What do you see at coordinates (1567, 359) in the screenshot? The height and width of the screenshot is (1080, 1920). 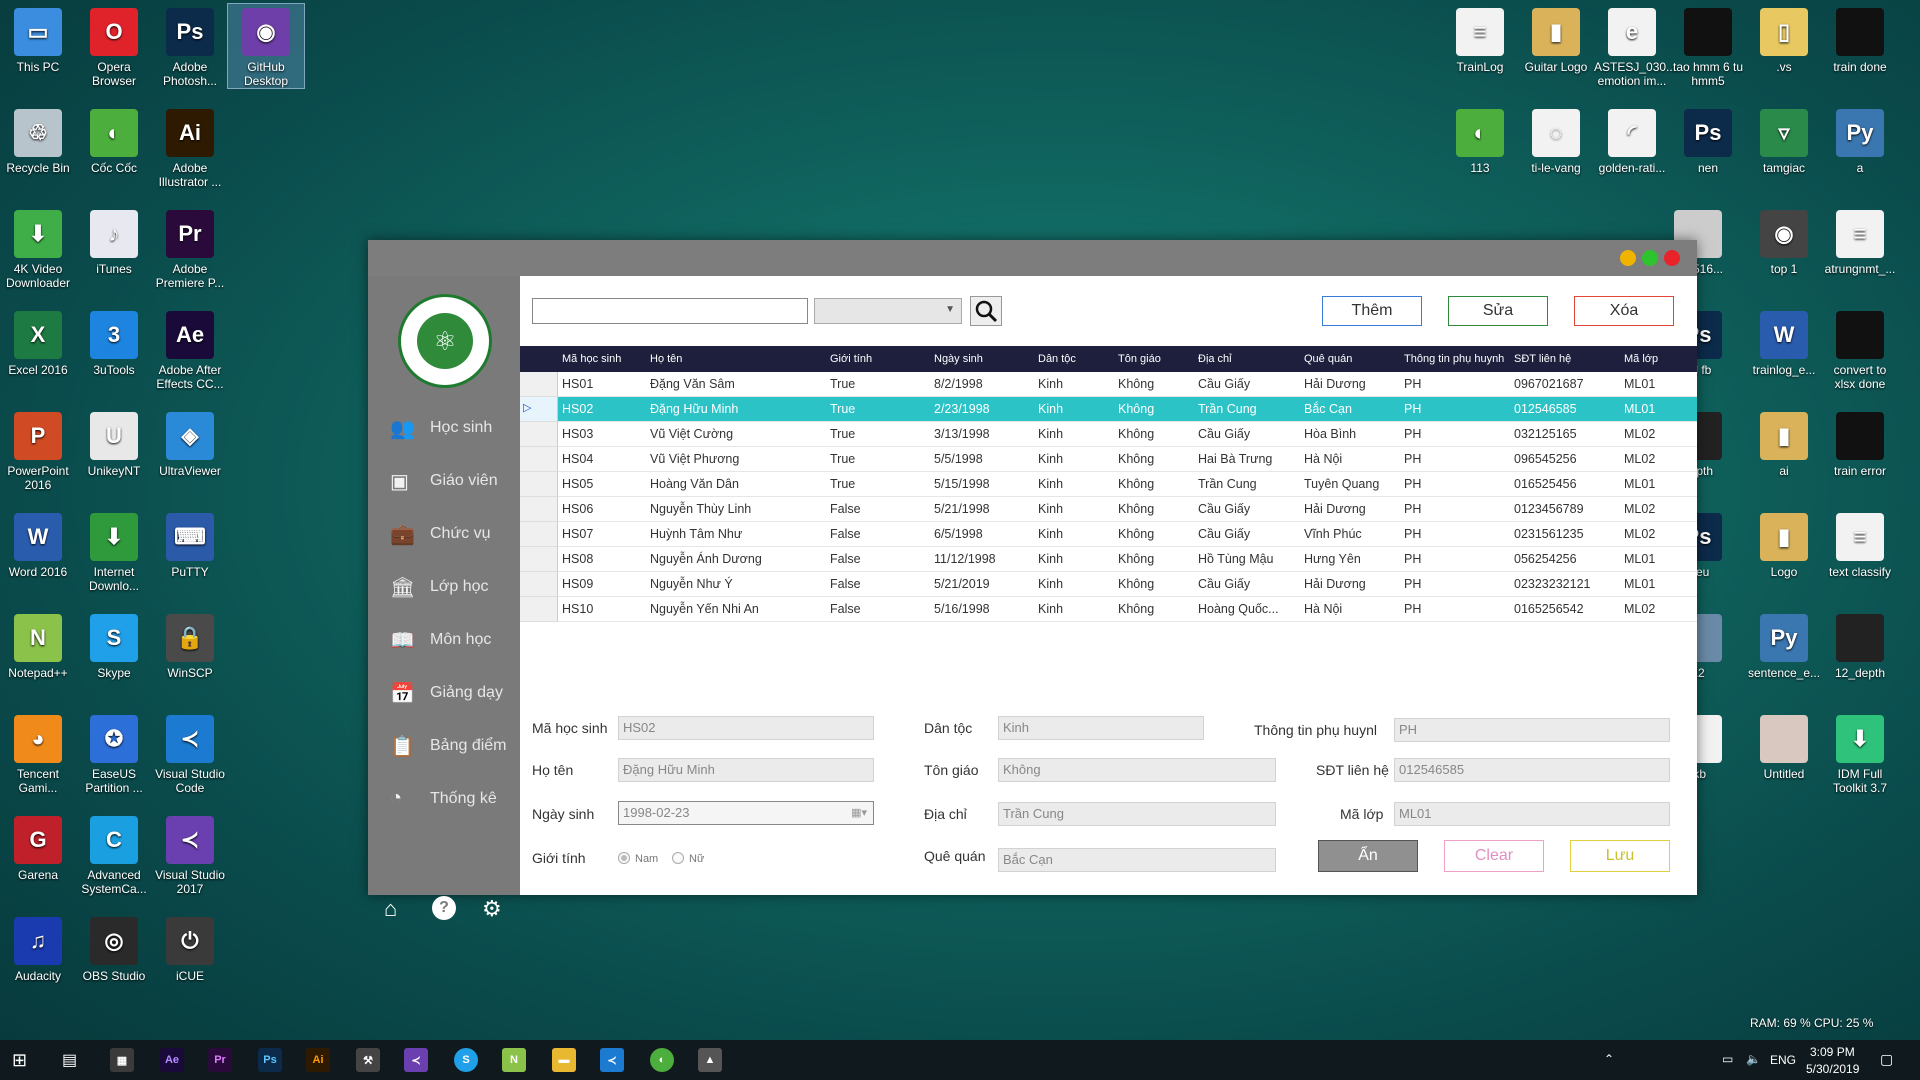 I see `column-header: SĐT liên hệ` at bounding box center [1567, 359].